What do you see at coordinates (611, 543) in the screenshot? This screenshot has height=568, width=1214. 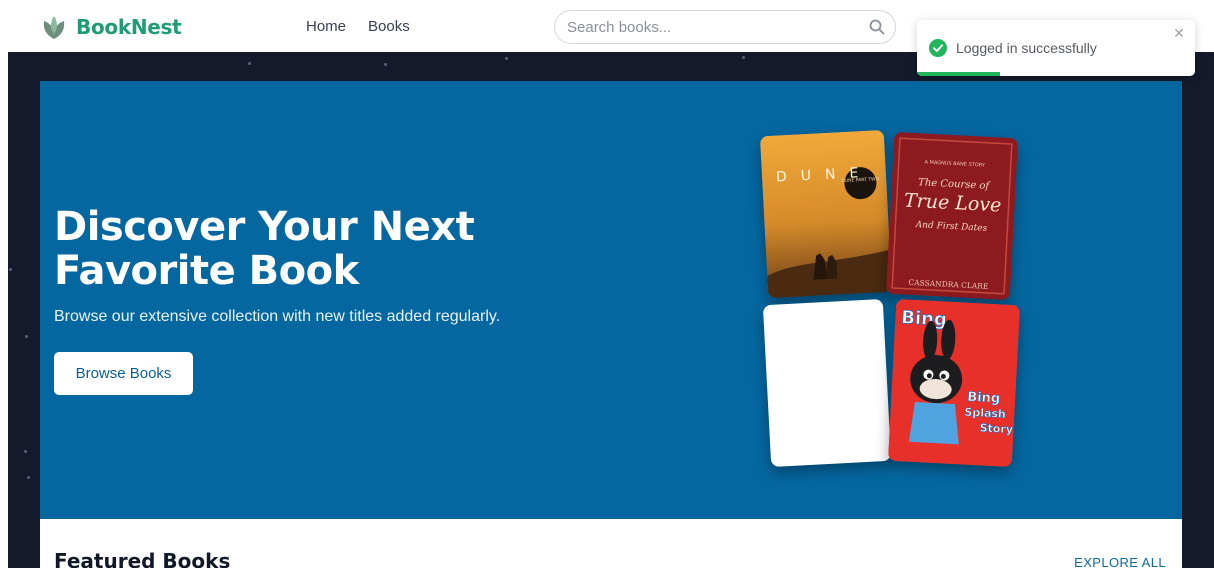 I see `featured-section: Featured Books EXPLORE ALL` at bounding box center [611, 543].